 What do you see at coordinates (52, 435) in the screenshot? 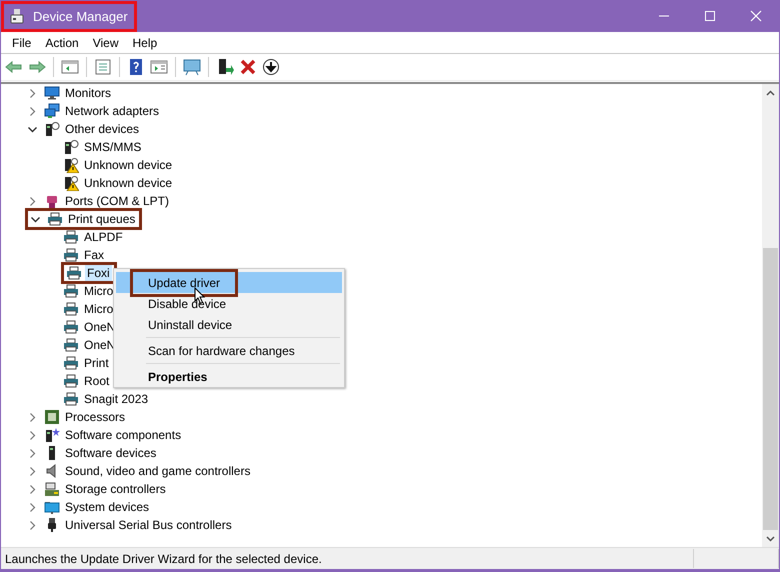
I see `component-icon` at bounding box center [52, 435].